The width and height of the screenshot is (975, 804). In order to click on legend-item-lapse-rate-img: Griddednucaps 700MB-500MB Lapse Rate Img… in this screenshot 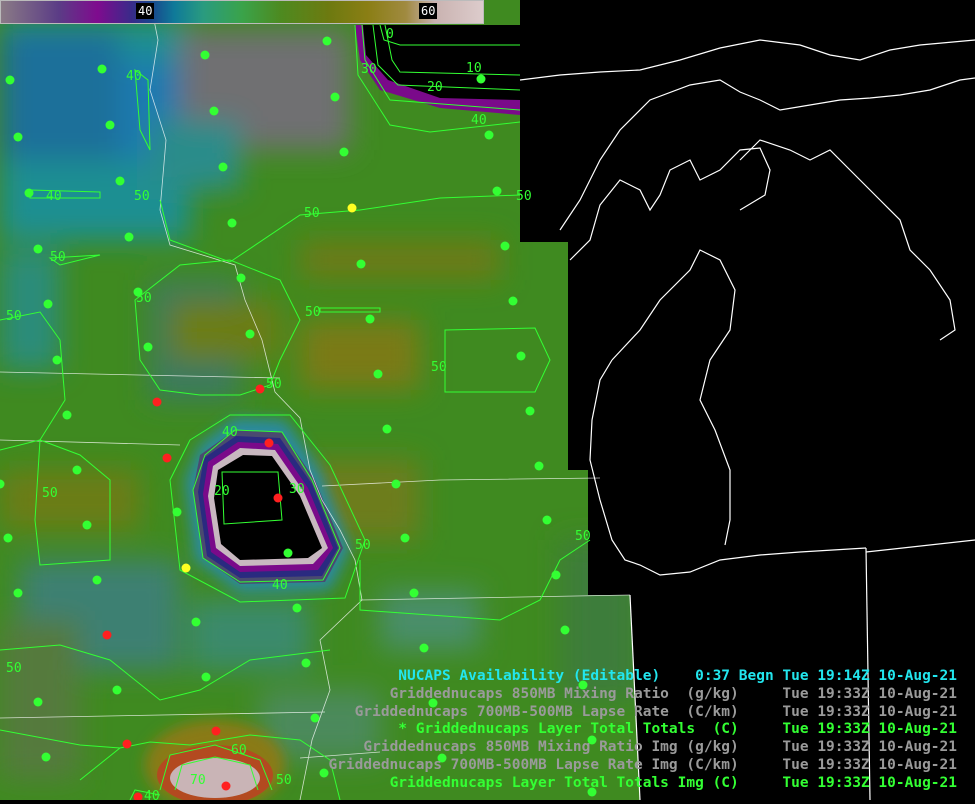, I will do `click(642, 766)`.